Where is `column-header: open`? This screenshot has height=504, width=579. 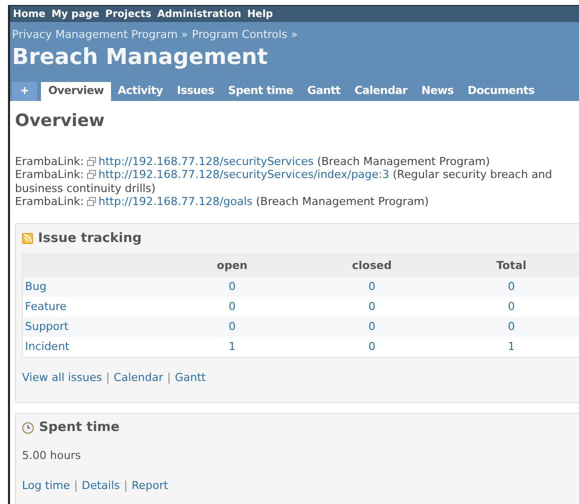
column-header: open is located at coordinates (232, 265).